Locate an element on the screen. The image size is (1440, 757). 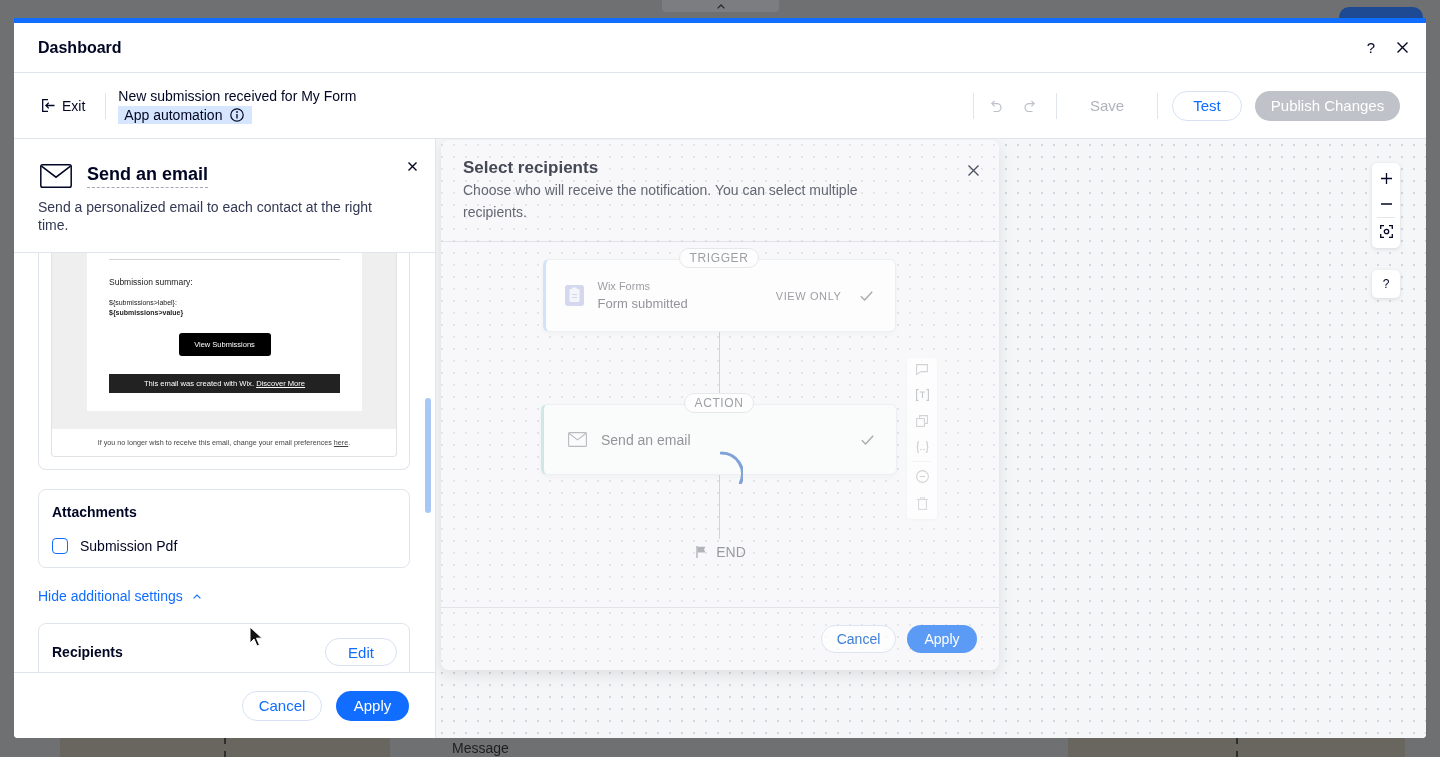
caret-icon is located at coordinates (720, 6).